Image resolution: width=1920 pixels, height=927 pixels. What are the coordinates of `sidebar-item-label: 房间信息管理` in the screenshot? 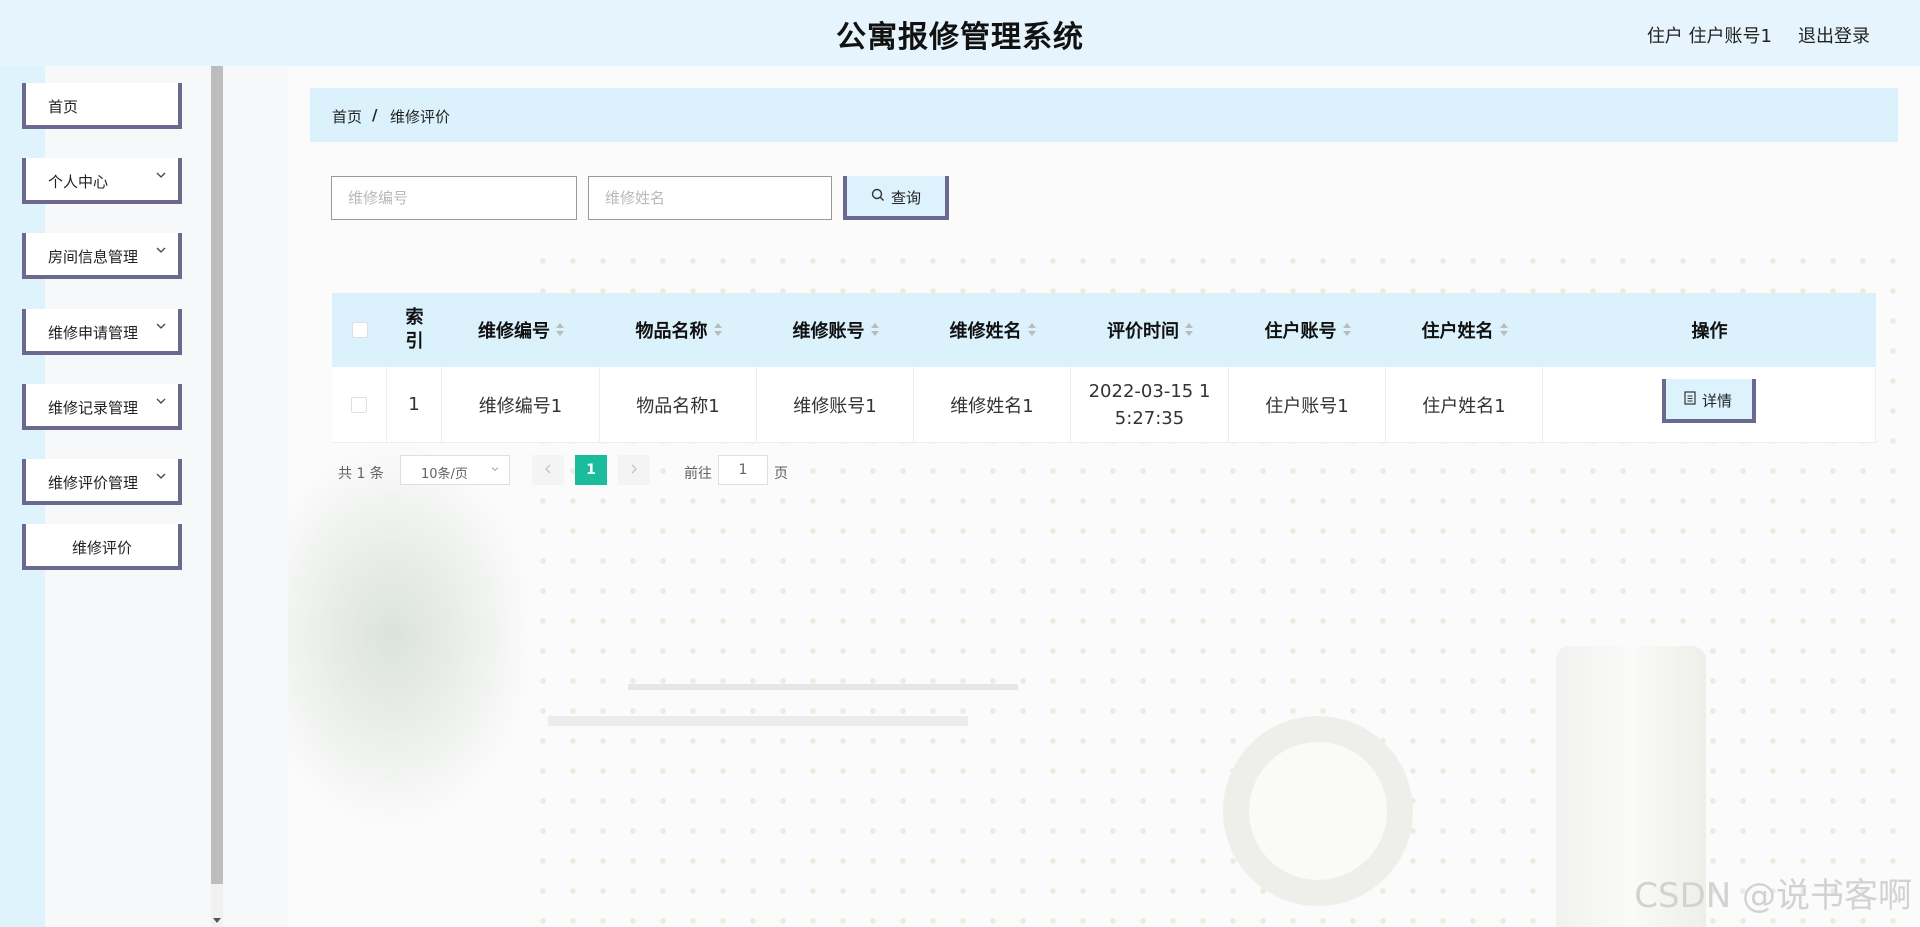 It's located at (93, 257).